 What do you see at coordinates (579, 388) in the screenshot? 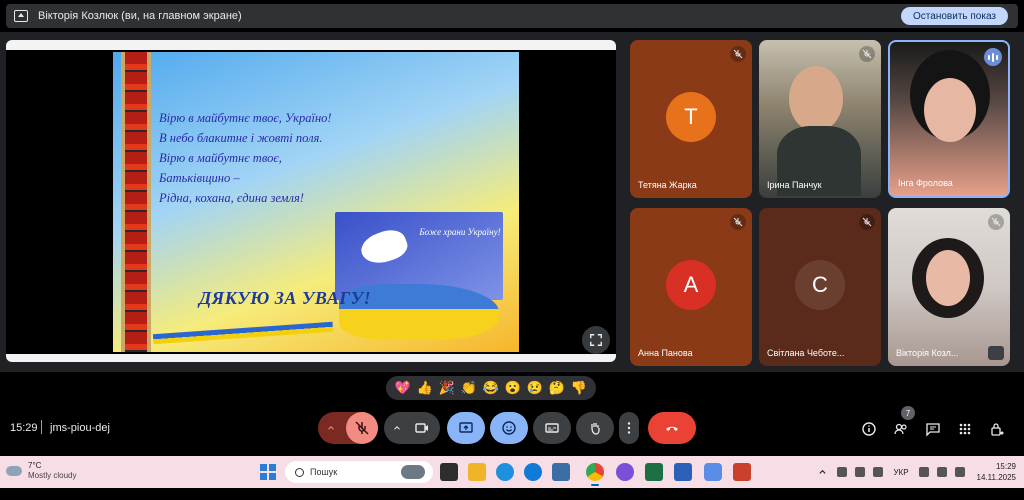
I see `reaction-thumbs-down: 👎` at bounding box center [579, 388].